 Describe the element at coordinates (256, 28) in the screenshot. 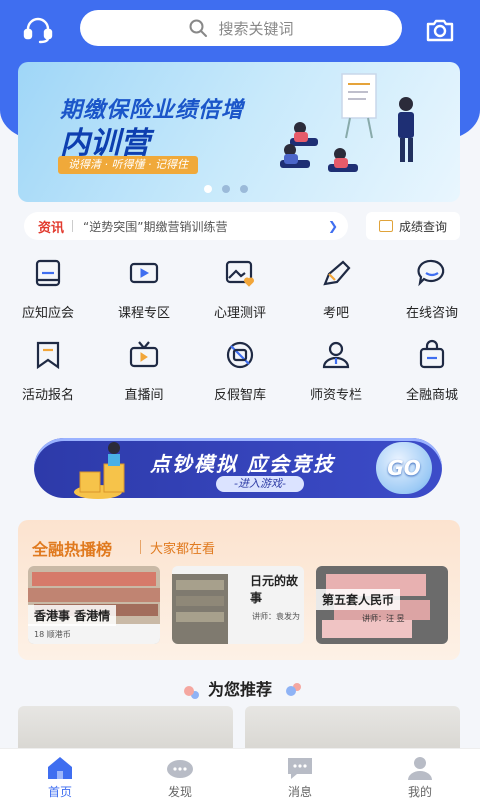

I see `search-placeholder: 搜索关键词` at that location.